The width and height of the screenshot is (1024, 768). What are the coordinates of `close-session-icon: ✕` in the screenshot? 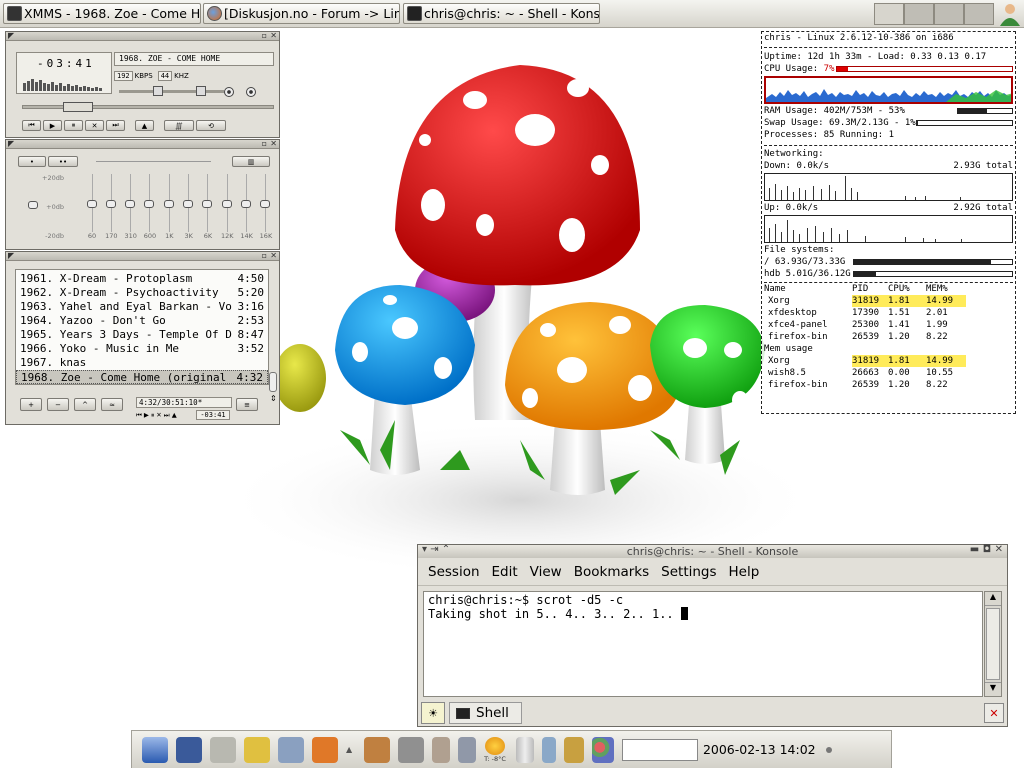 It's located at (994, 713).